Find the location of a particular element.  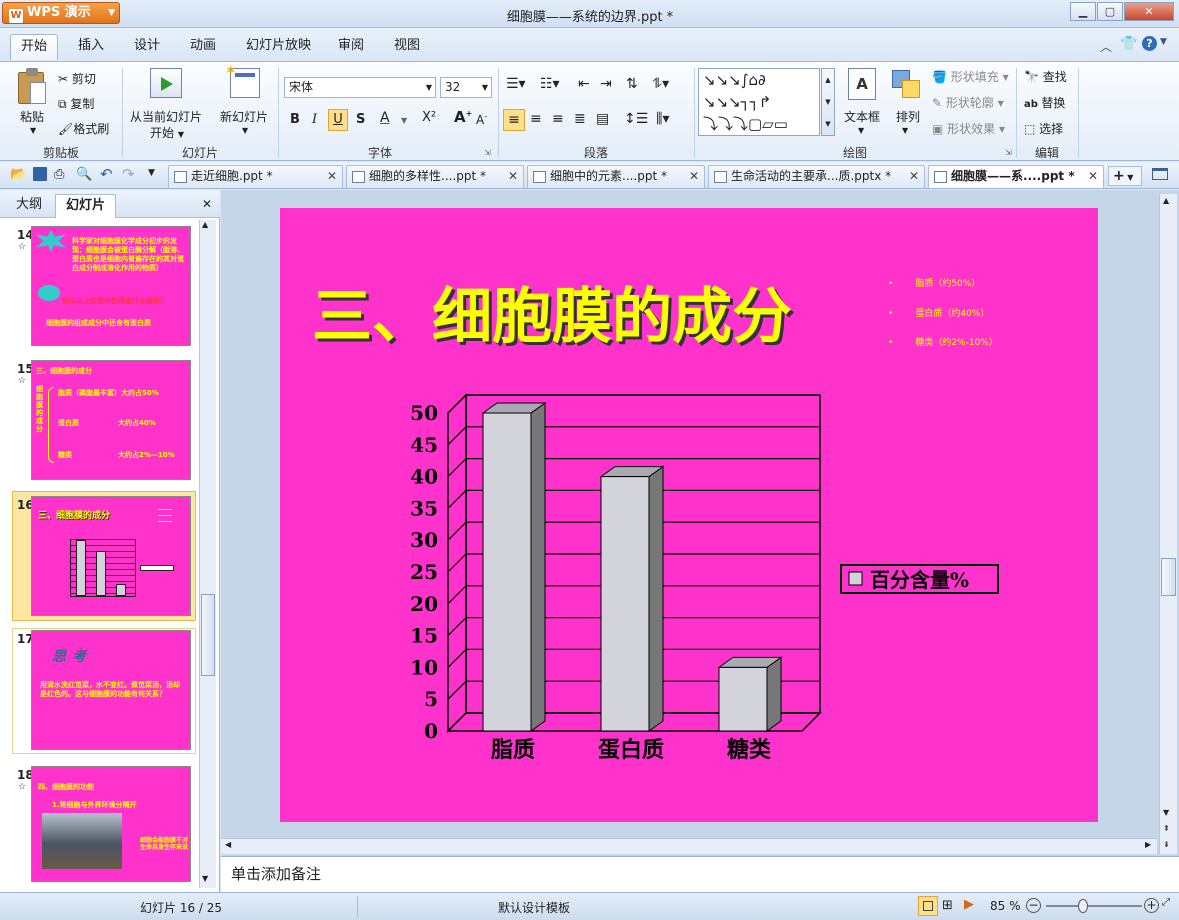

close-panel-icon: ✕ is located at coordinates (207, 204).